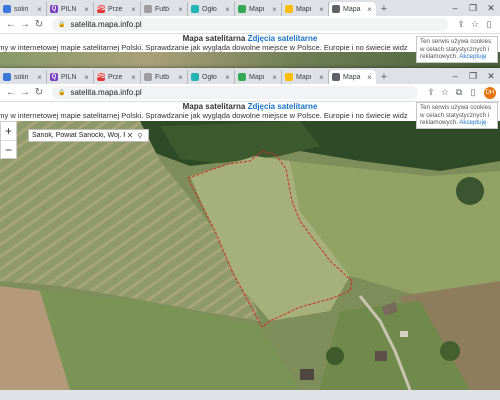 Image resolution: width=500 pixels, height=400 pixels. Describe the element at coordinates (140, 136) in the screenshot. I see `search-icon: ⚲` at that location.